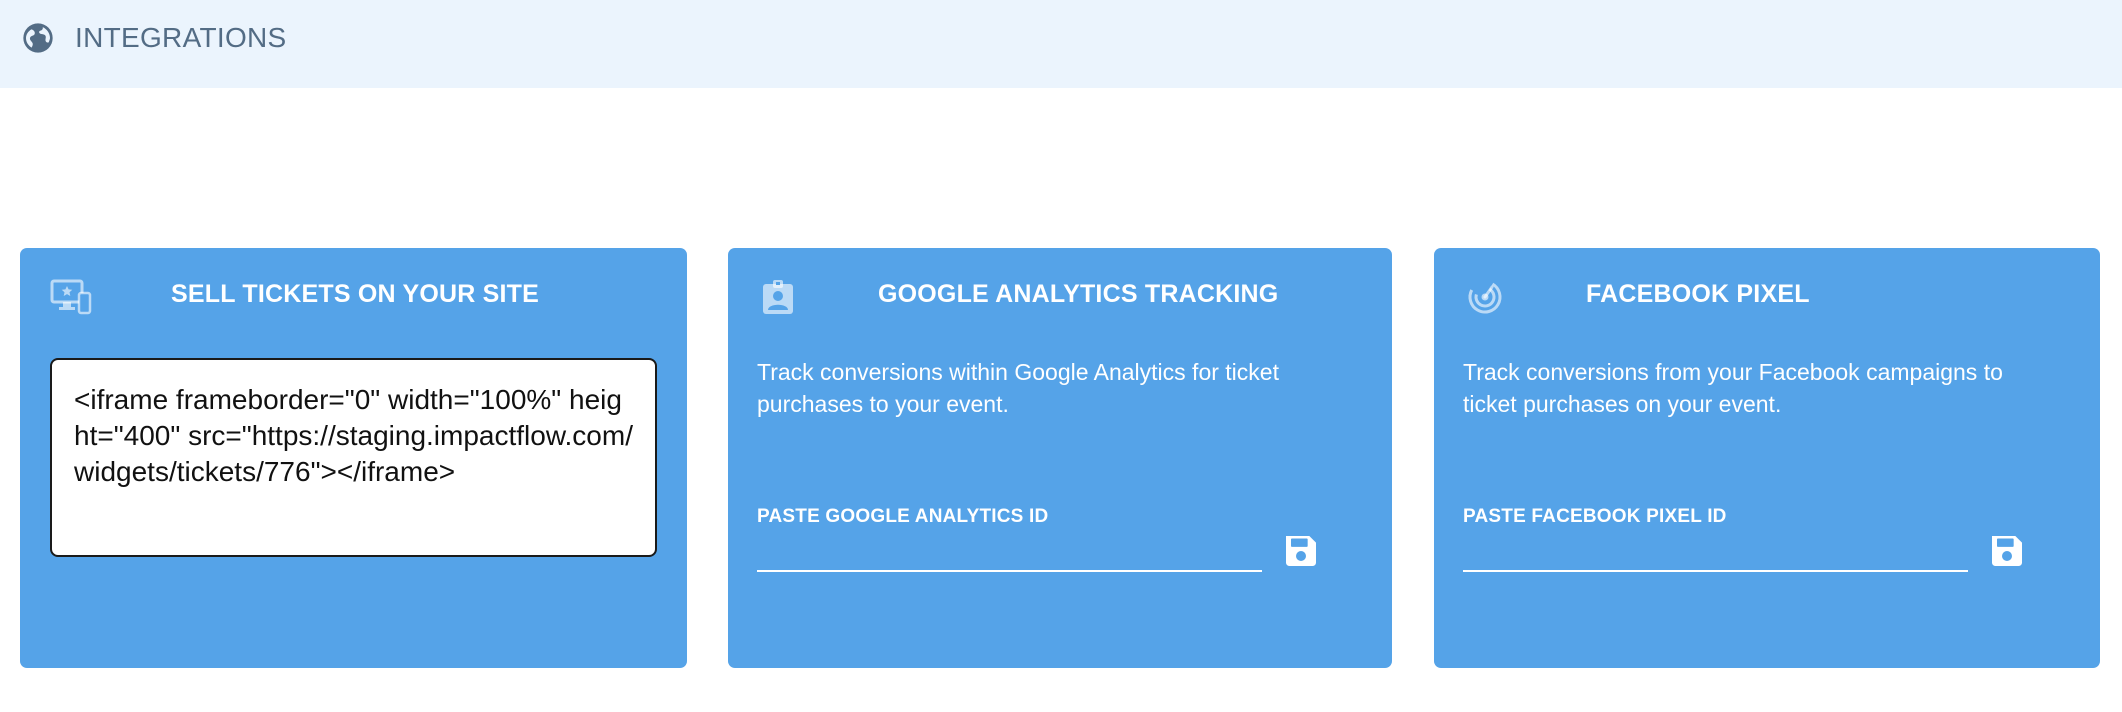  What do you see at coordinates (1595, 516) in the screenshot?
I see `facebook-pixel-field-label: PASTE FACEBOOK PIXEL ID` at bounding box center [1595, 516].